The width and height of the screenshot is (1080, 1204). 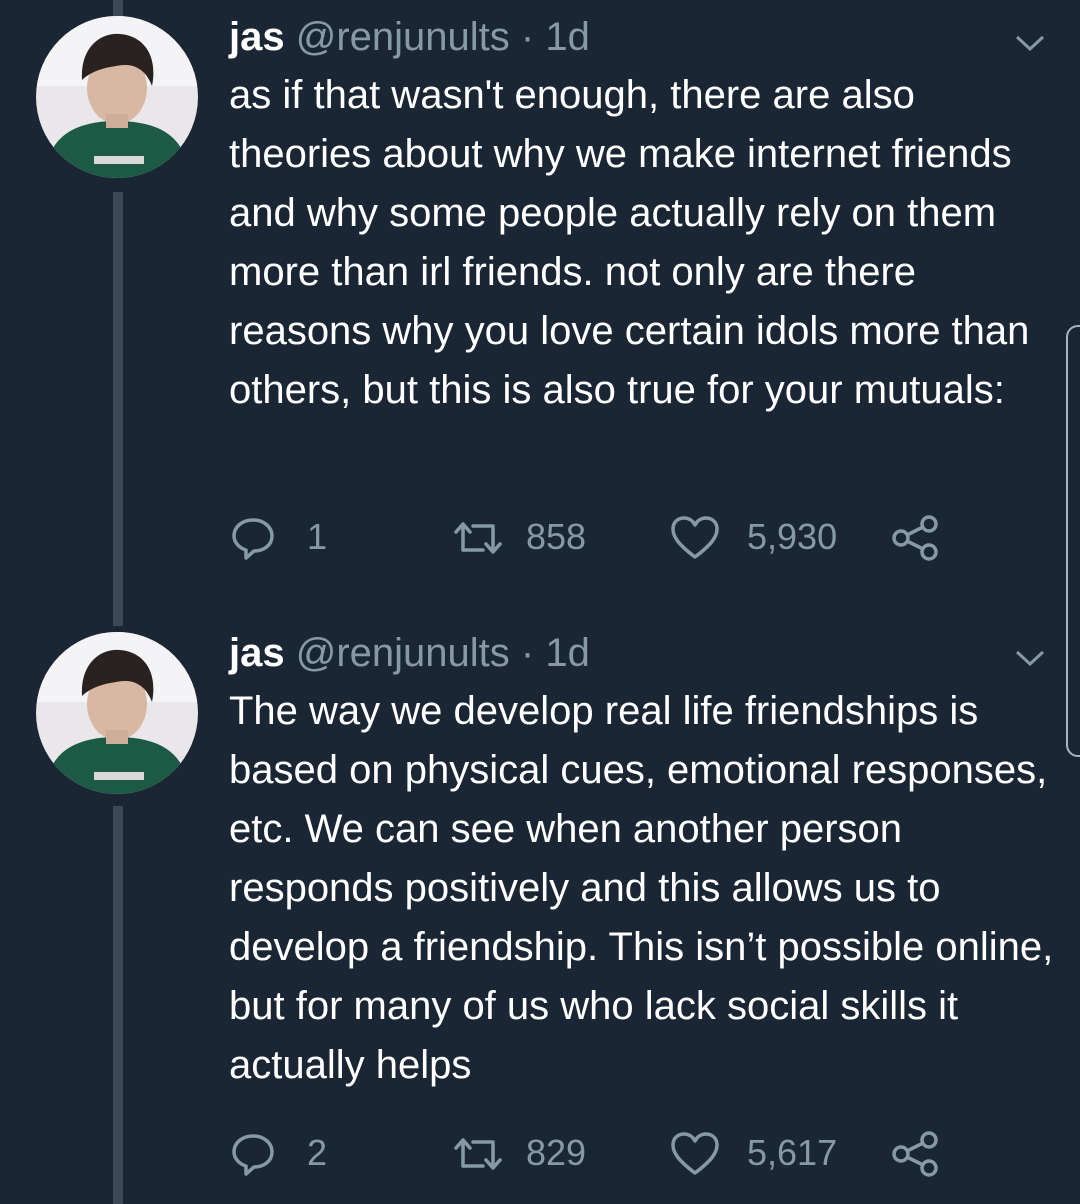 What do you see at coordinates (317, 536) in the screenshot?
I see `reply-count: 1` at bounding box center [317, 536].